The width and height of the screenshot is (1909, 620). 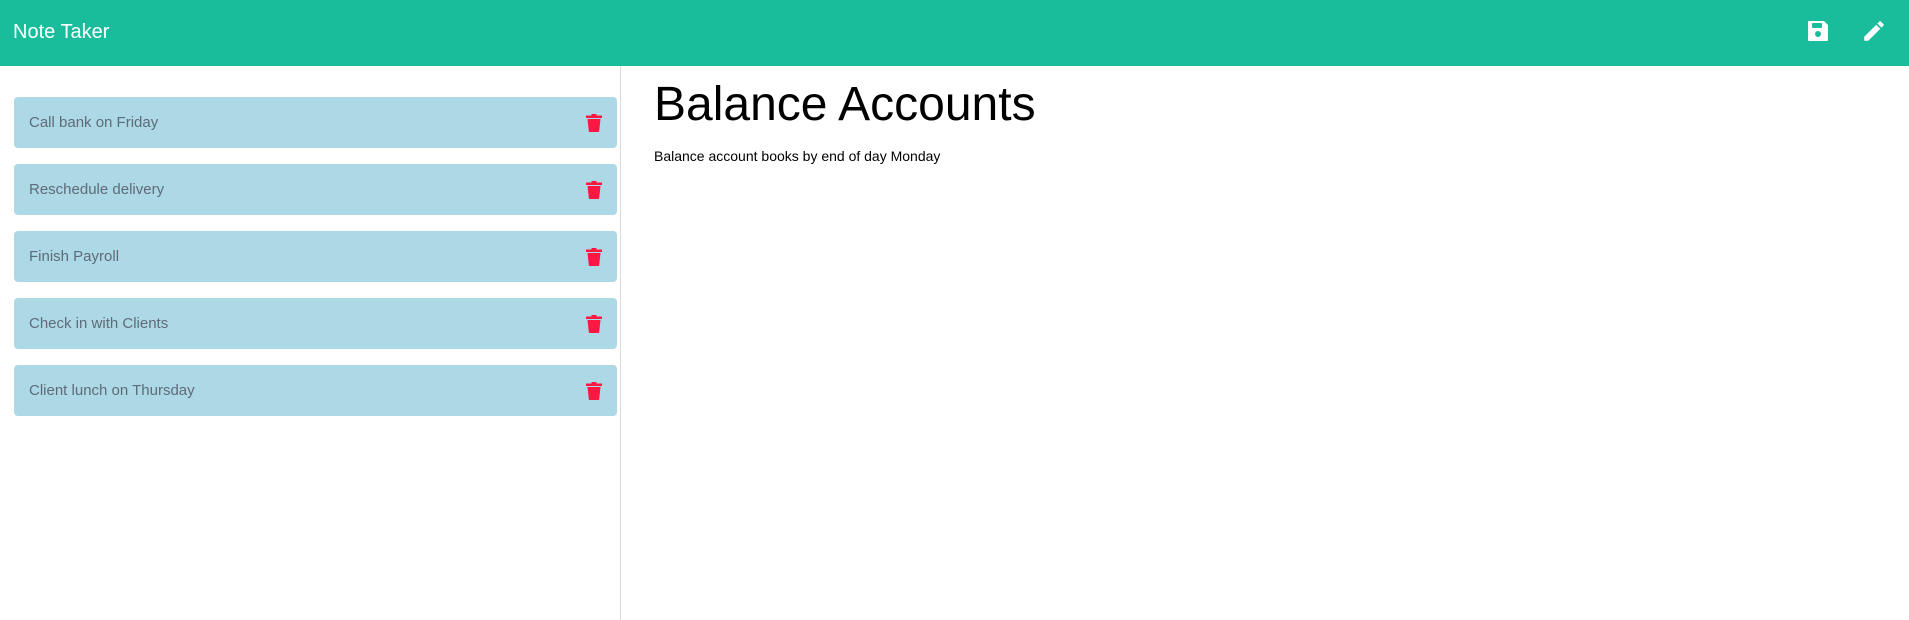 I want to click on note-list-item-title: Check in with Clients, so click(x=99, y=323).